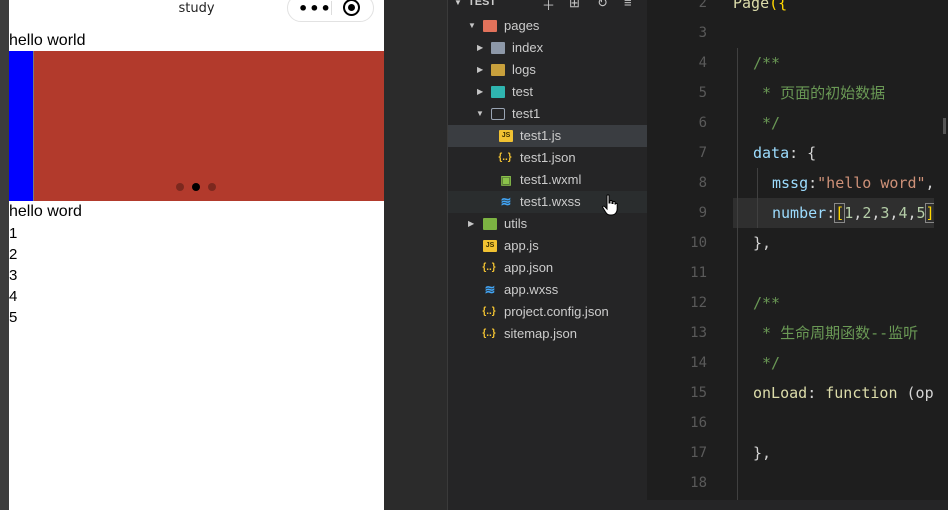 This screenshot has height=510, width=948. What do you see at coordinates (698, 453) in the screenshot?
I see `line-number: 17` at bounding box center [698, 453].